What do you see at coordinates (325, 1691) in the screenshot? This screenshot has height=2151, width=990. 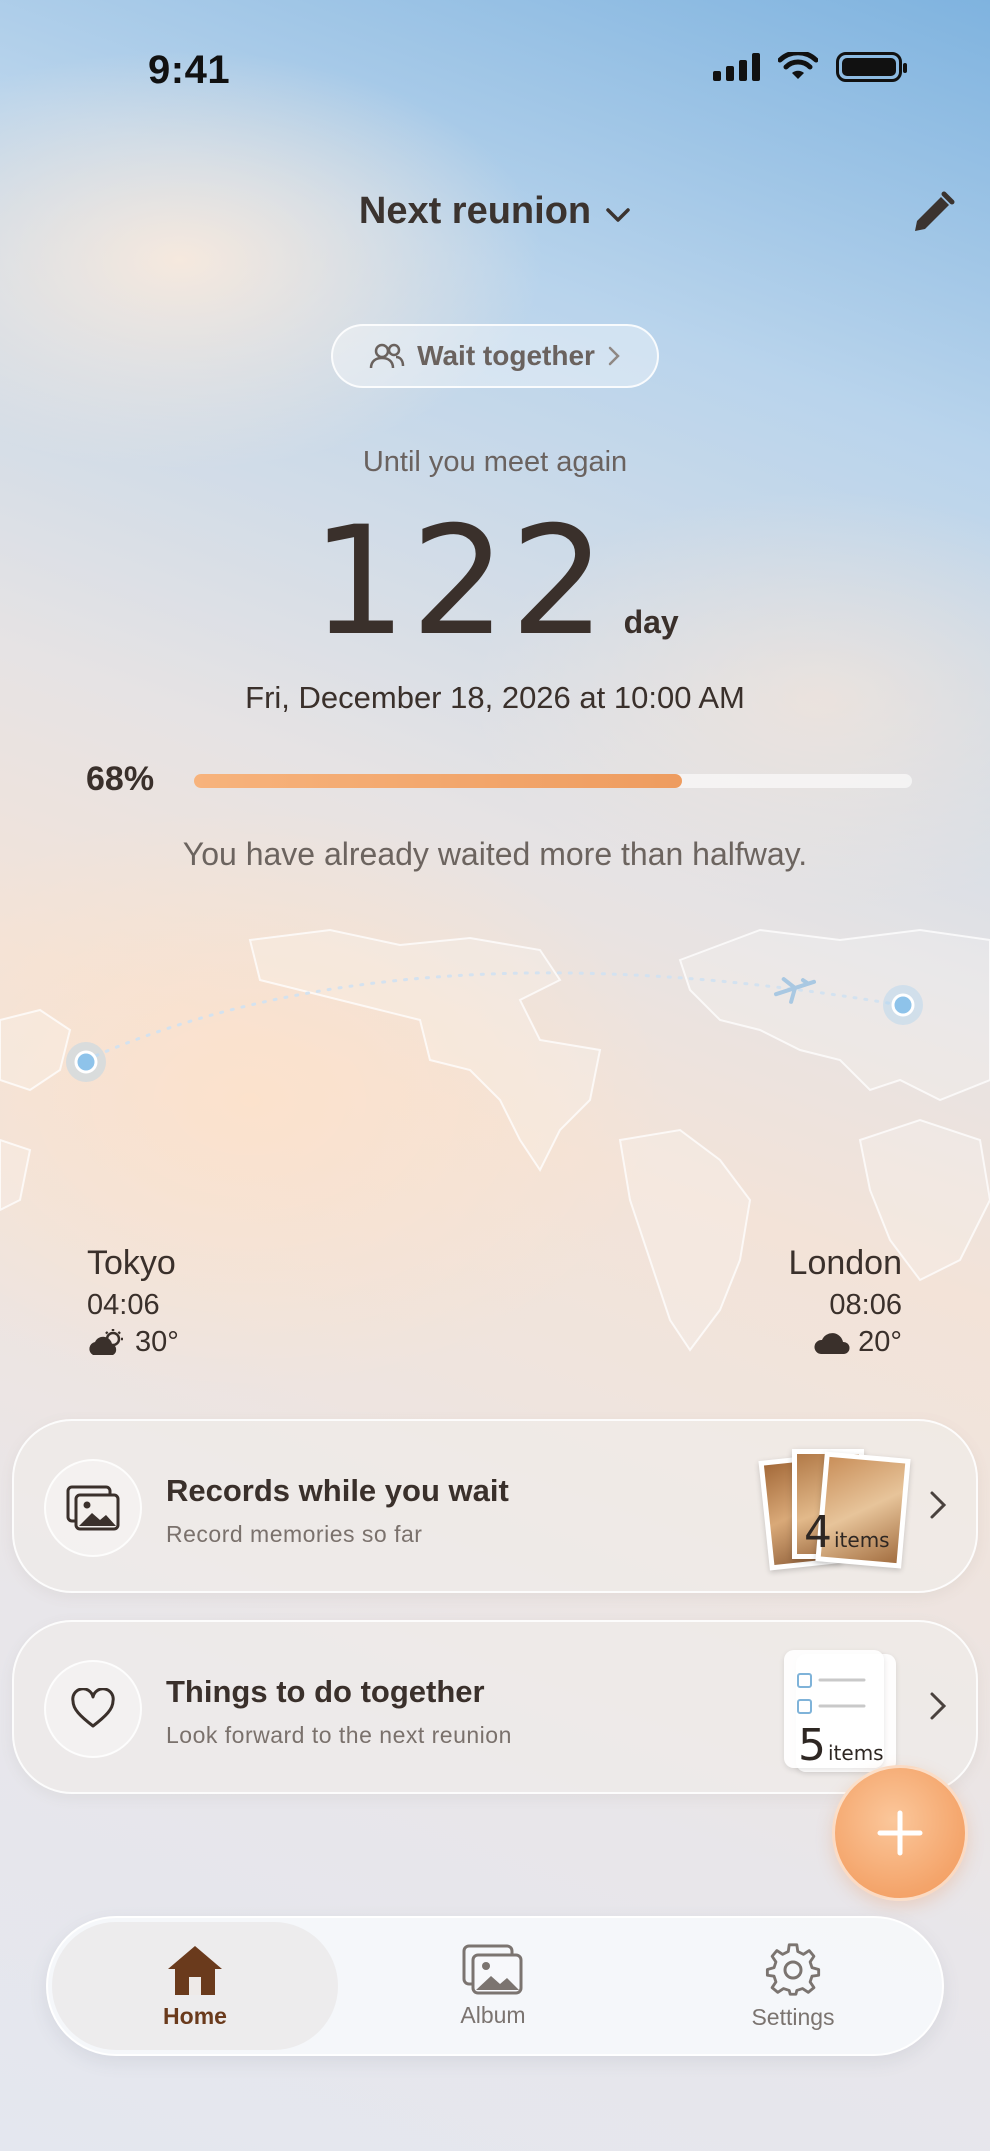 I see `todo-title: Things to do together` at bounding box center [325, 1691].